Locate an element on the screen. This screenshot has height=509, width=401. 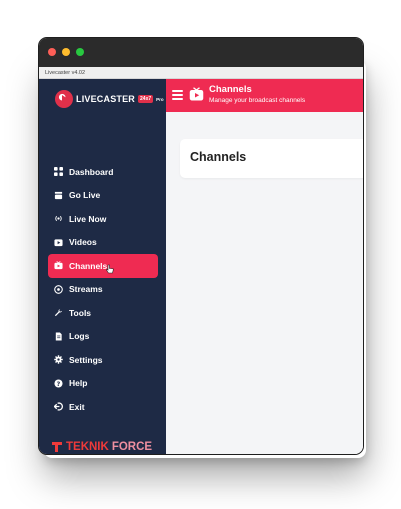
sidebar-item-label: Tools is located at coordinates (80, 312).